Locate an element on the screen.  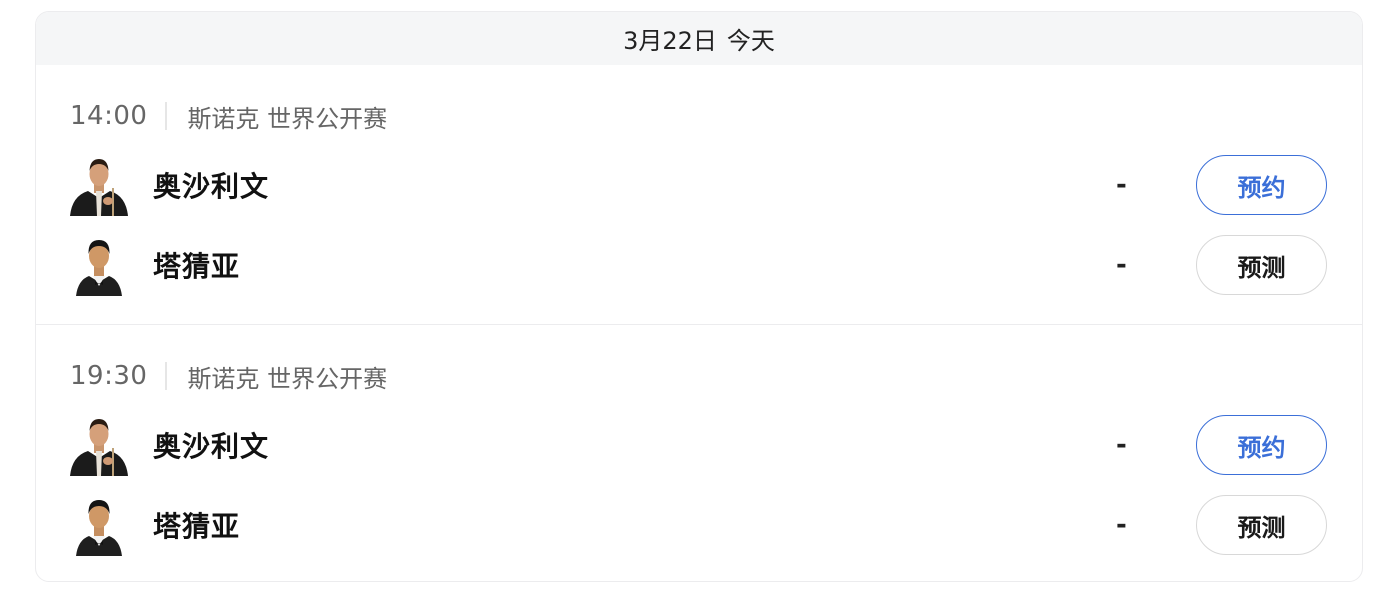
match-info: 19:30 斯诺克 世界公开赛 is located at coordinates (229, 377).